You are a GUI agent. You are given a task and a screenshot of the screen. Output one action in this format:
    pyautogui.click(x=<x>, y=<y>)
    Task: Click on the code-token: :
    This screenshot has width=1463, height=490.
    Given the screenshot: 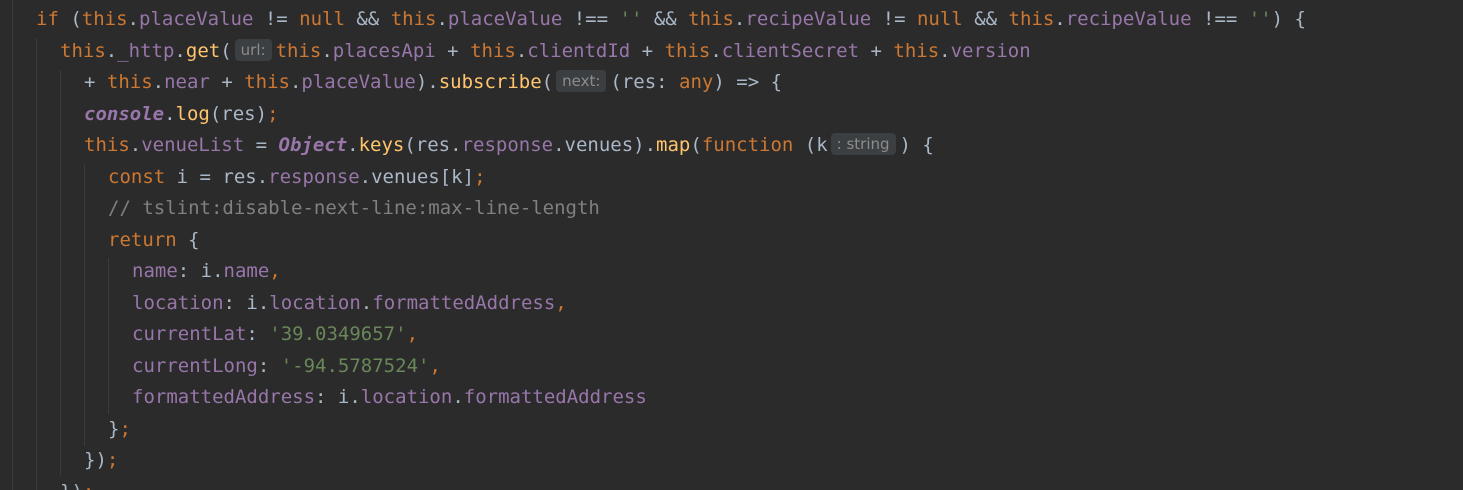 What is the action you would take?
    pyautogui.click(x=258, y=334)
    